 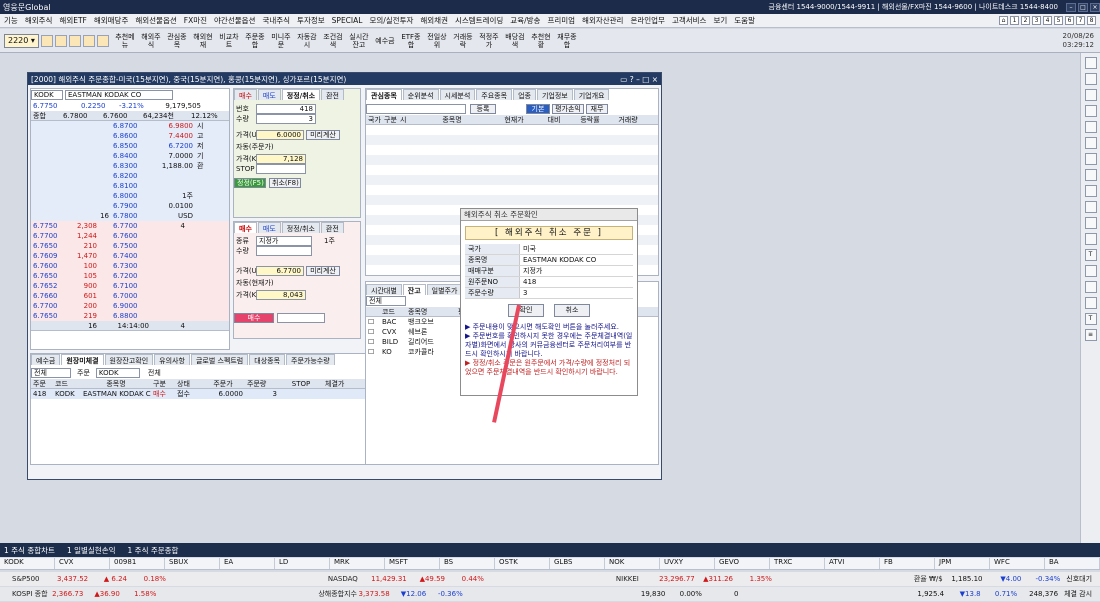 What do you see at coordinates (522, 563) in the screenshot?
I see `ticker: OSTK` at bounding box center [522, 563].